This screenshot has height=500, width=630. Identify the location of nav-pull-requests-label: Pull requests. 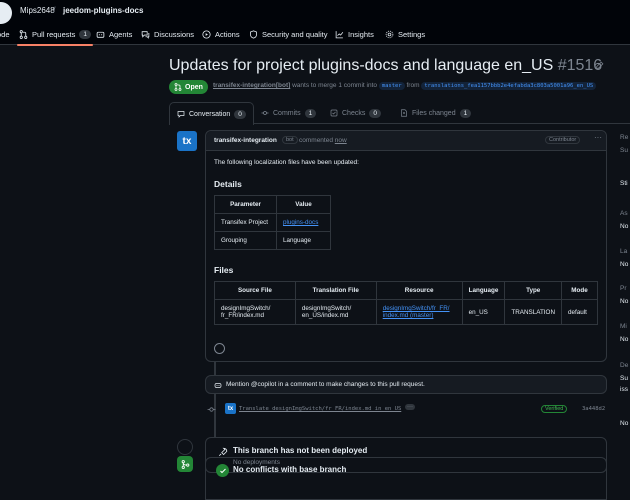
(54, 34).